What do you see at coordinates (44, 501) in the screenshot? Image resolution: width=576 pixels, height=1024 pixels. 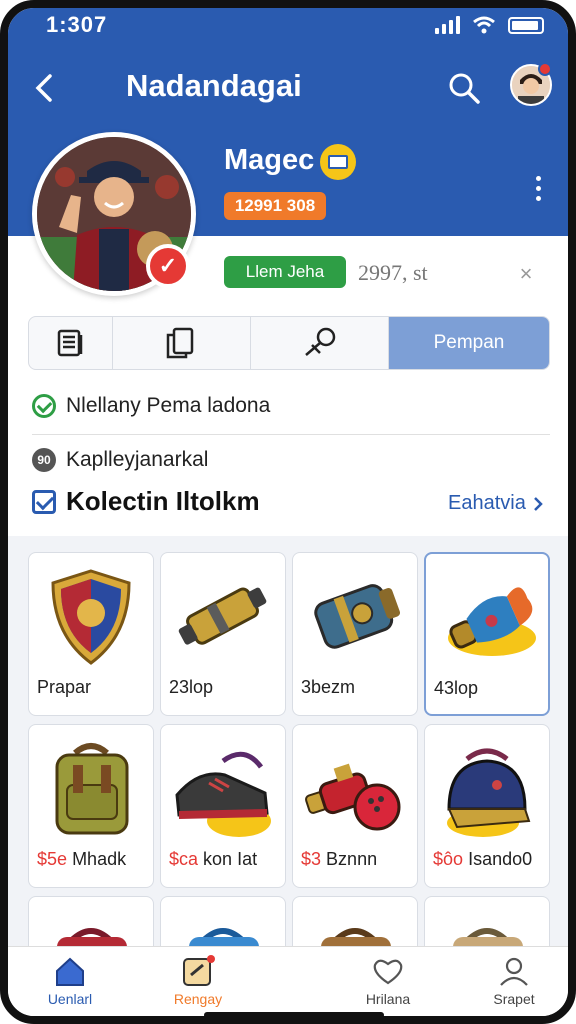 I see `checkbox-icon` at bounding box center [44, 501].